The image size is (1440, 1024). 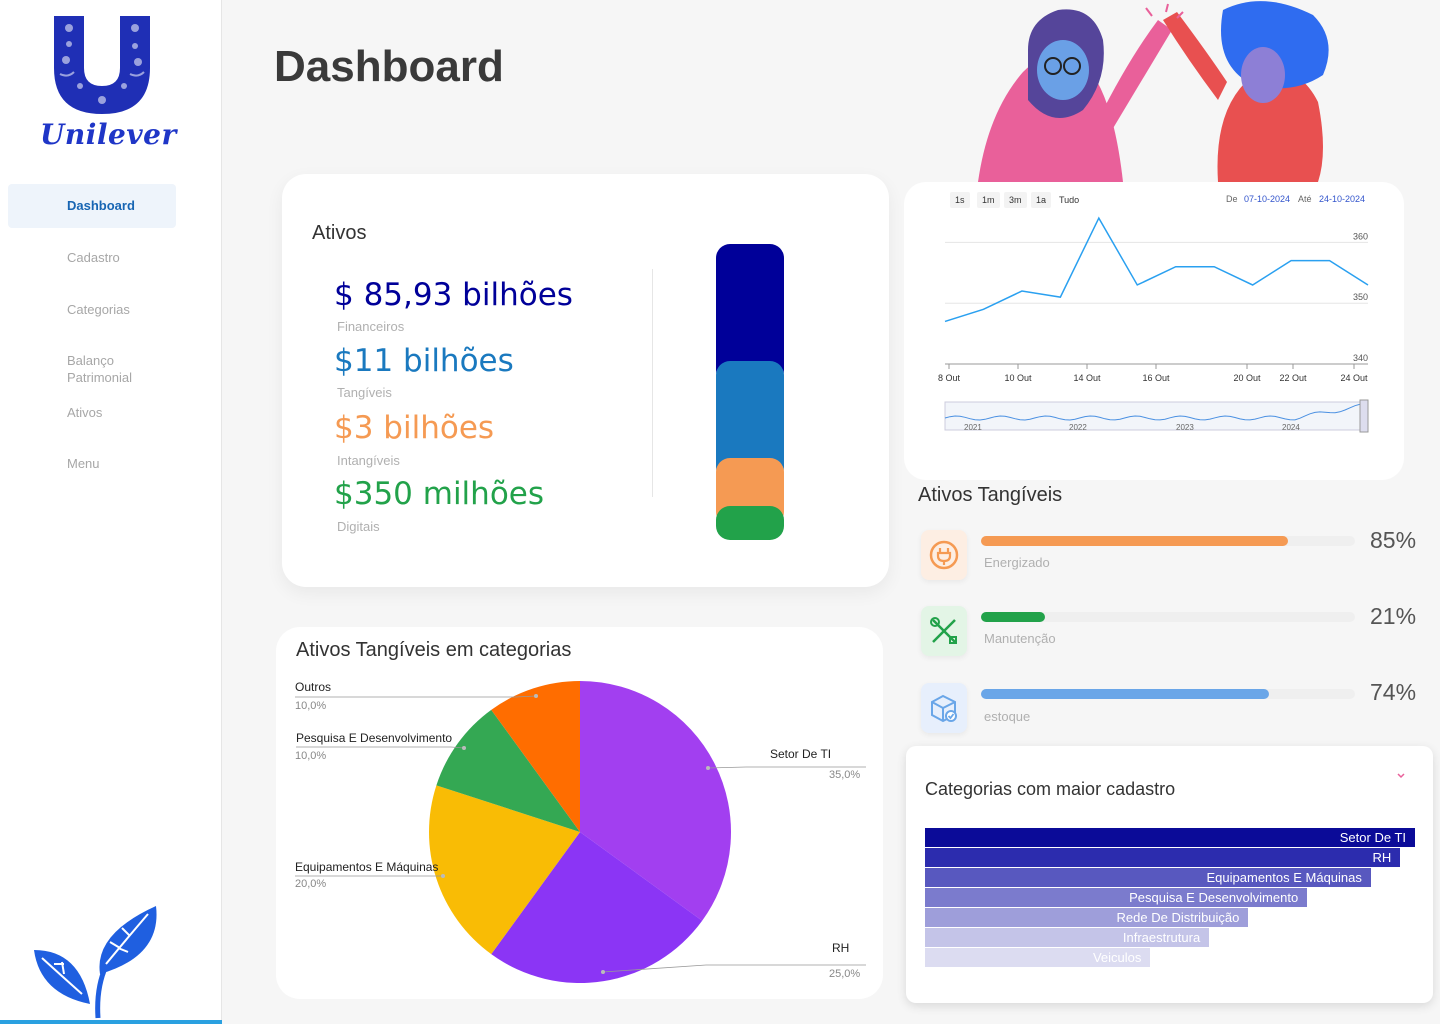 I want to click on ativos-digitais-value: $350 milhões, so click(x=439, y=494).